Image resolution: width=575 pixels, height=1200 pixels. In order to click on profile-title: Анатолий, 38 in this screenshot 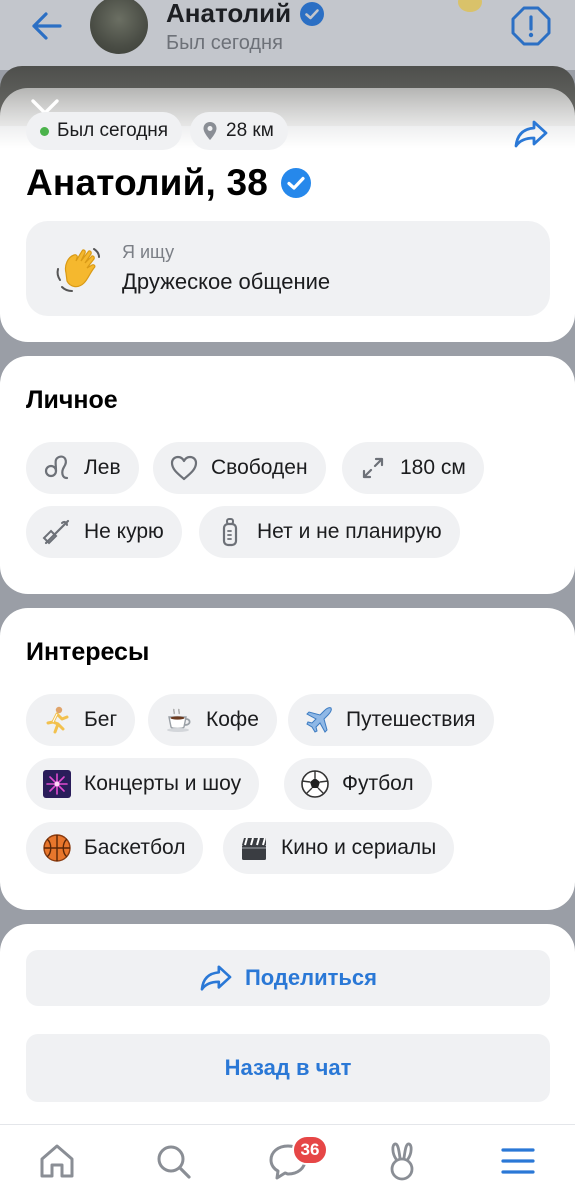, I will do `click(147, 182)`.